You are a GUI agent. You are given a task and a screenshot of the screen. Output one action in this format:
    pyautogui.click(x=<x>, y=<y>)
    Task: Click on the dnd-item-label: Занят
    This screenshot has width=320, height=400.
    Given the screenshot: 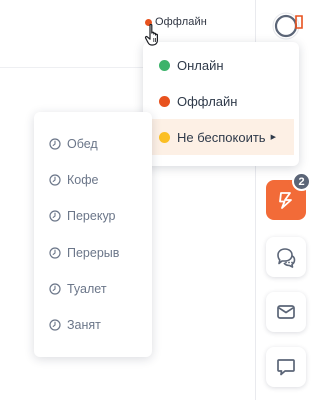 What is the action you would take?
    pyautogui.click(x=84, y=325)
    